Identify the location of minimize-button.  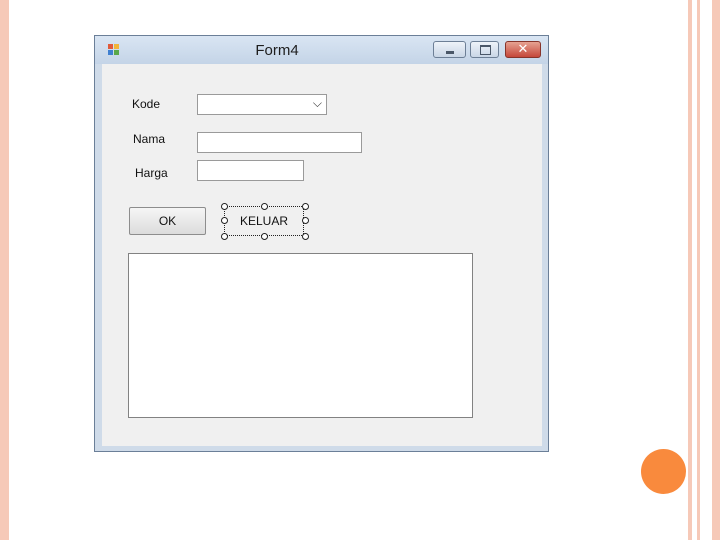
(449, 49).